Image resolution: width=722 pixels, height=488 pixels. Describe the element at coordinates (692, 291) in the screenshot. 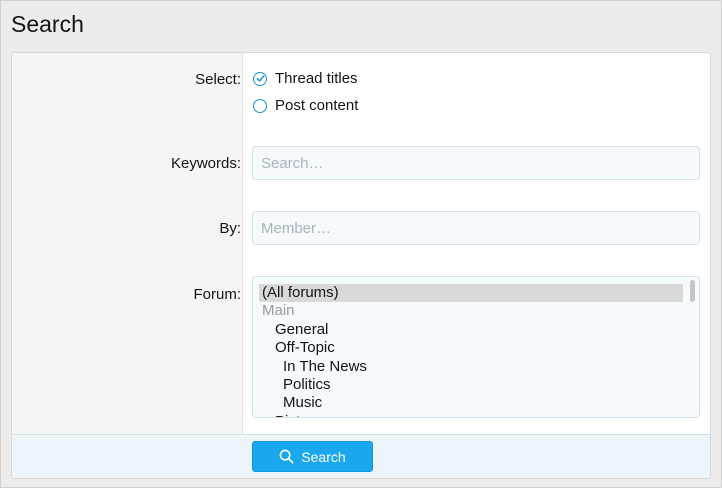

I see `scrollbar-thumb` at that location.